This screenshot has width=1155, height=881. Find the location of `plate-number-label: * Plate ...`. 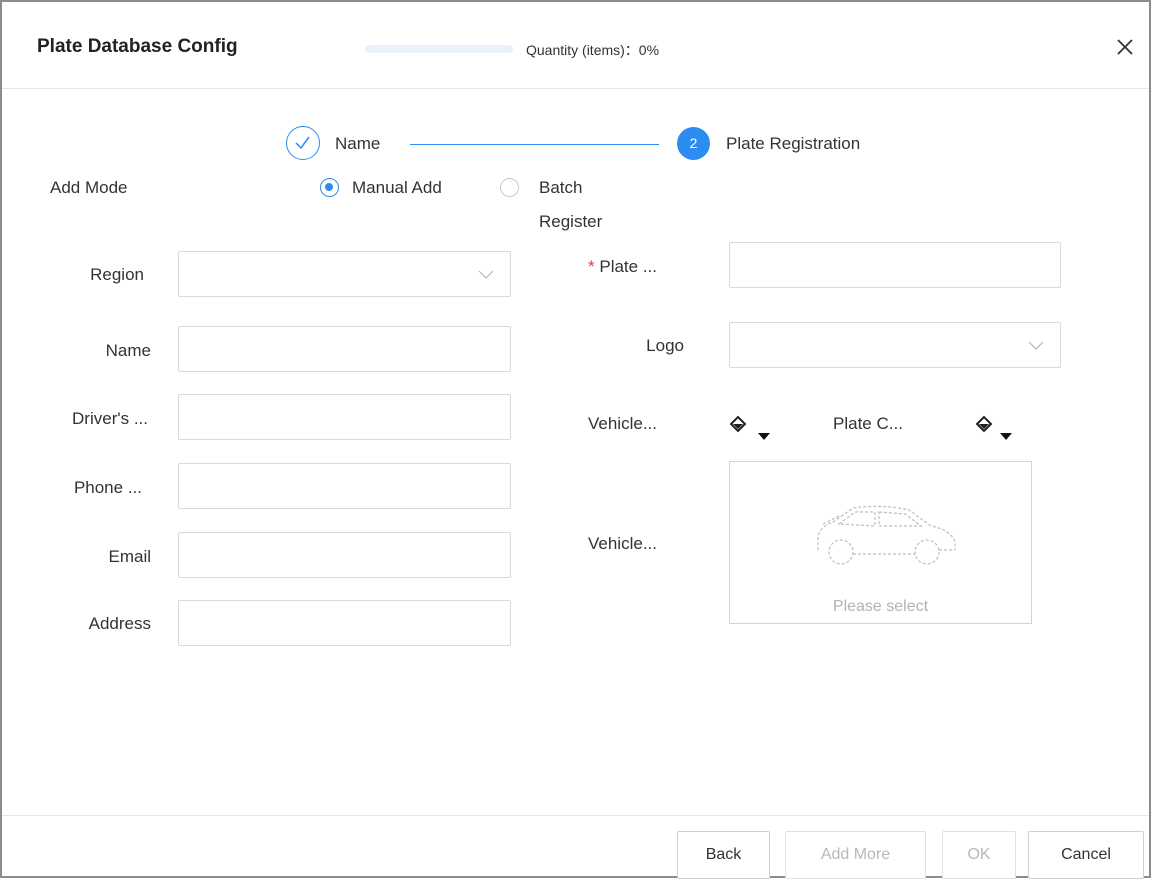

plate-number-label: * Plate ... is located at coordinates (622, 267).